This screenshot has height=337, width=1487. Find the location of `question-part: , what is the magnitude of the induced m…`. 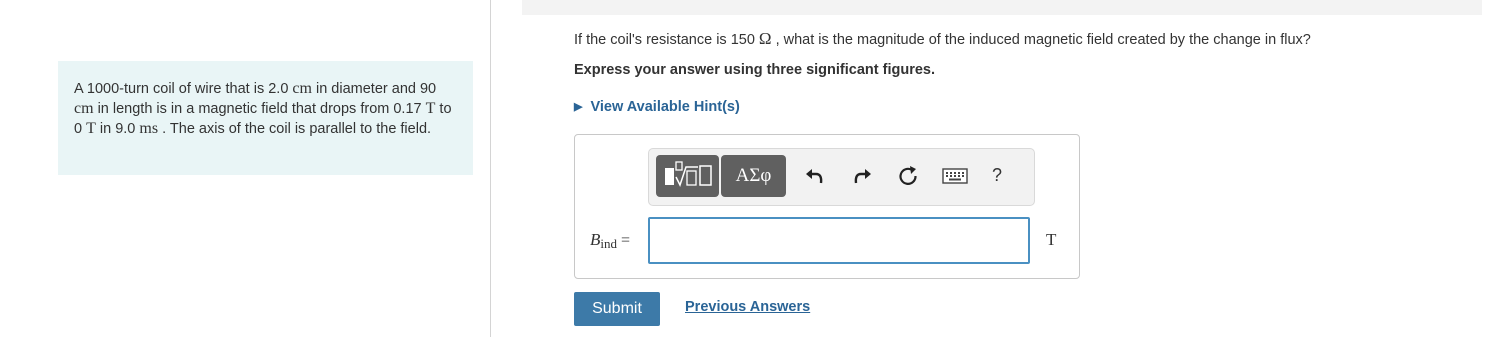

question-part: , what is the magnitude of the induced m… is located at coordinates (1041, 40).